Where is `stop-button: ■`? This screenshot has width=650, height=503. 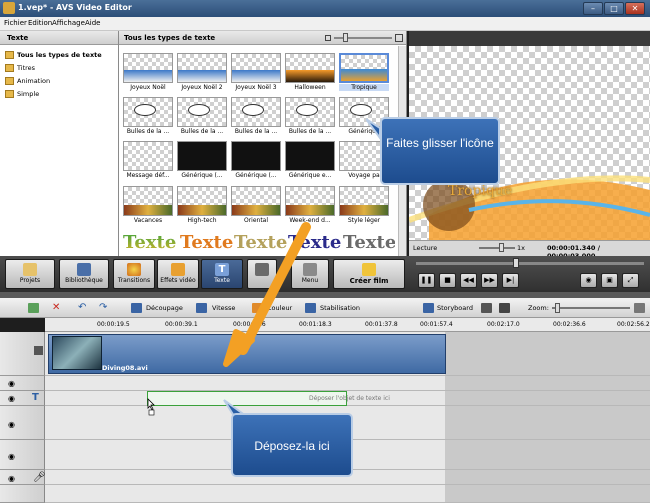 stop-button: ■ is located at coordinates (447, 280).